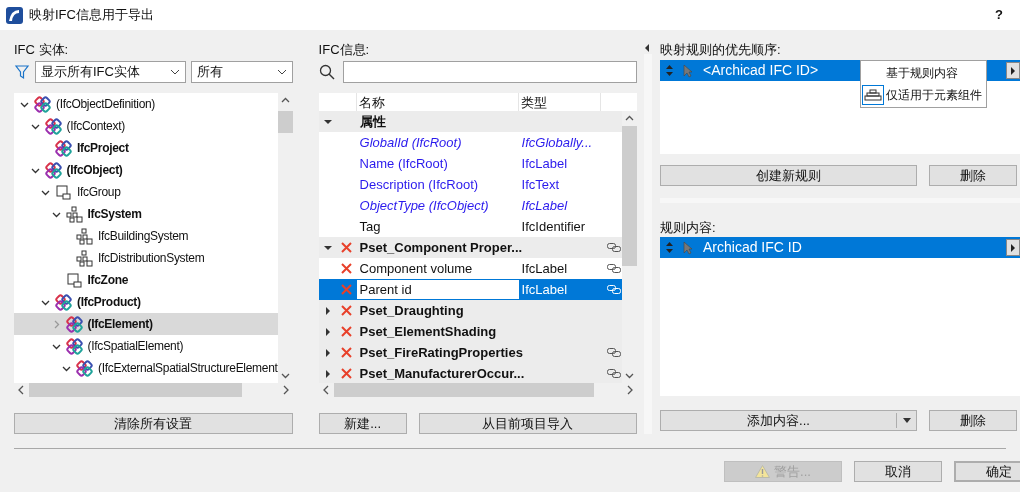 The image size is (1020, 492). I want to click on rule-item: Archicad IFC ID, so click(840, 247).